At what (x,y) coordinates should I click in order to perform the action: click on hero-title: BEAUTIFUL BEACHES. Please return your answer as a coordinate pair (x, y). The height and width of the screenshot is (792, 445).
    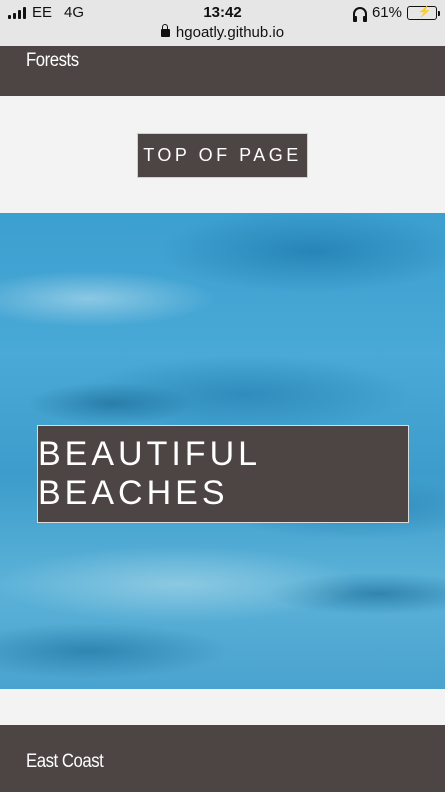
    Looking at the image, I should click on (223, 474).